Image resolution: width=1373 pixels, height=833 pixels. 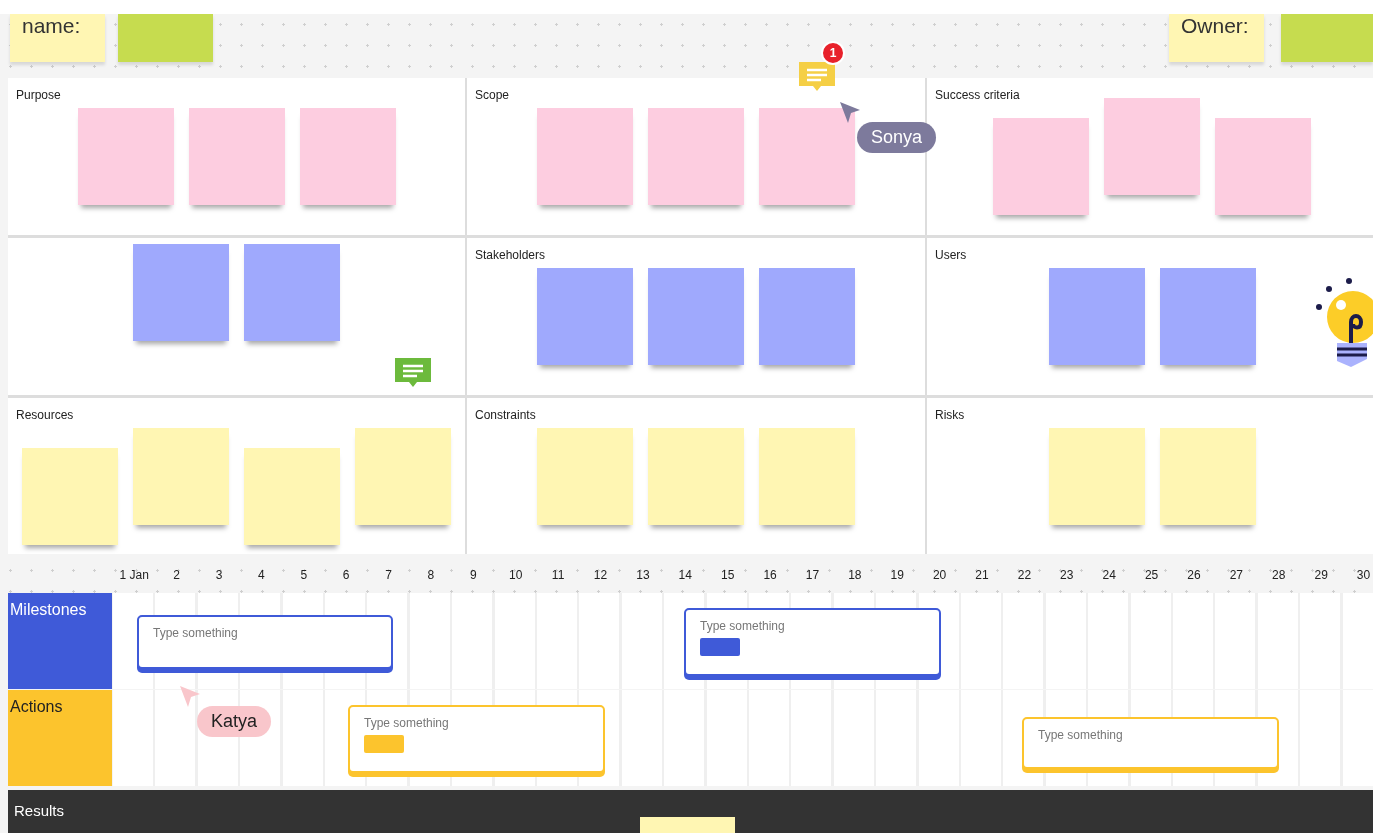 What do you see at coordinates (600, 574) in the screenshot?
I see `day-label: 12` at bounding box center [600, 574].